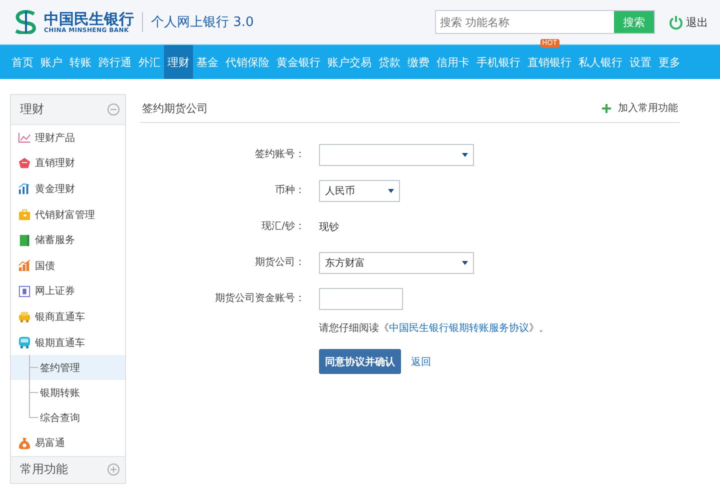 The image size is (720, 497). I want to click on dropdown: 人民币, so click(359, 191).